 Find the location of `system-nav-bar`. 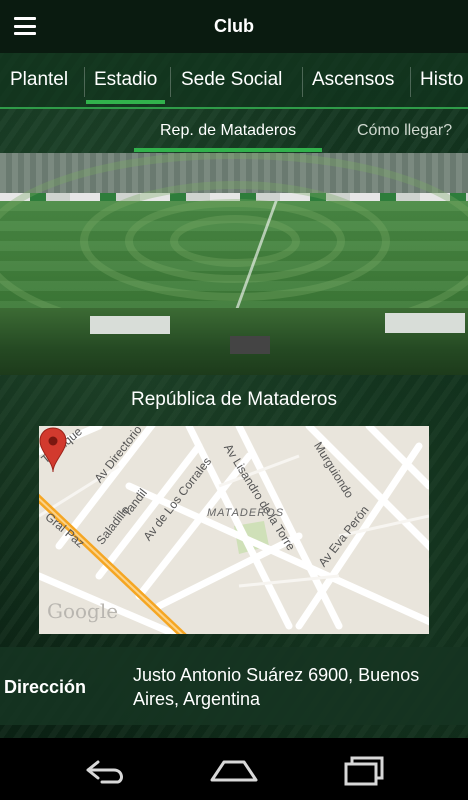

system-nav-bar is located at coordinates (234, 769).